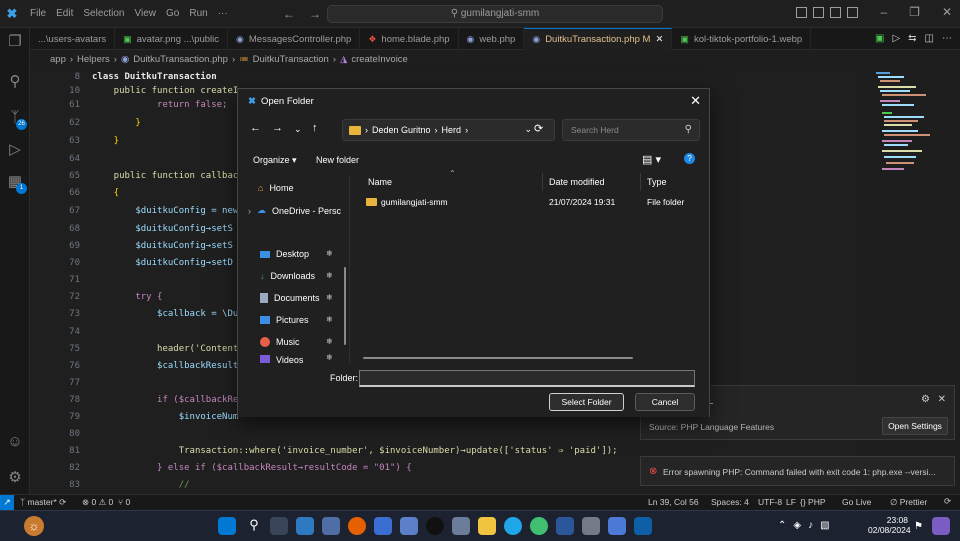 Image resolution: width=960 pixels, height=541 pixels. I want to click on menu-run: Run, so click(198, 13).